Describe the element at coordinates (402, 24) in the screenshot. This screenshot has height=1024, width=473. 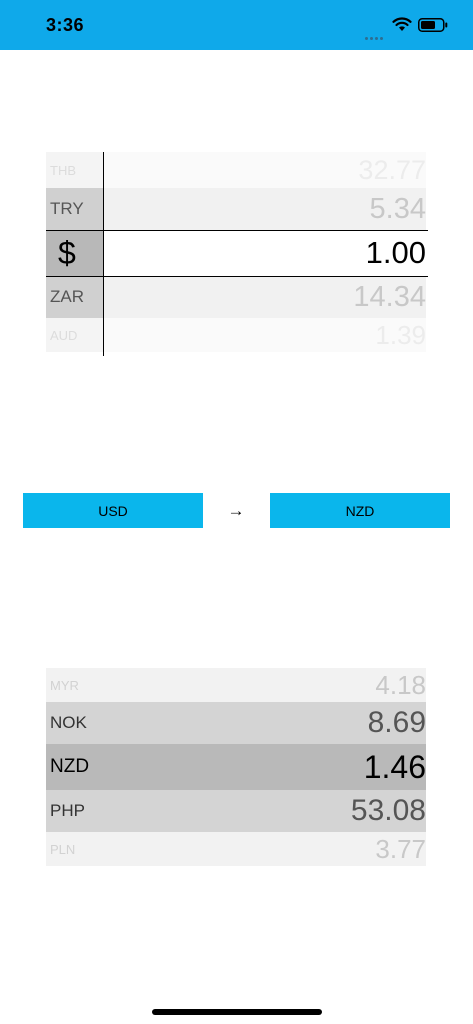
I see `wifi-icon` at that location.